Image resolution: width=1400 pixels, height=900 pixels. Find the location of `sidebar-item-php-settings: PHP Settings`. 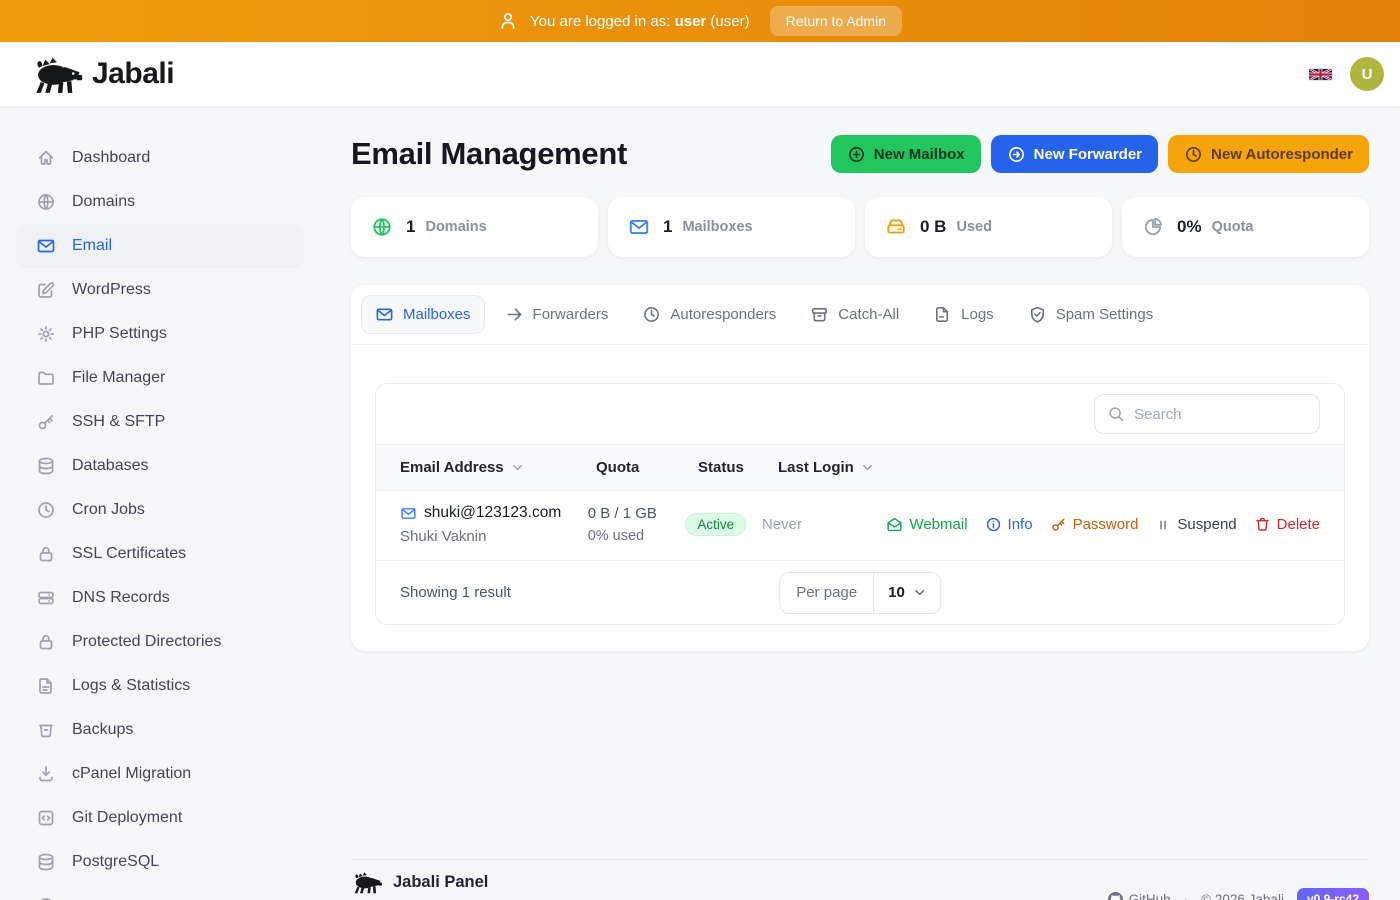

sidebar-item-php-settings: PHP Settings is located at coordinates (160, 334).